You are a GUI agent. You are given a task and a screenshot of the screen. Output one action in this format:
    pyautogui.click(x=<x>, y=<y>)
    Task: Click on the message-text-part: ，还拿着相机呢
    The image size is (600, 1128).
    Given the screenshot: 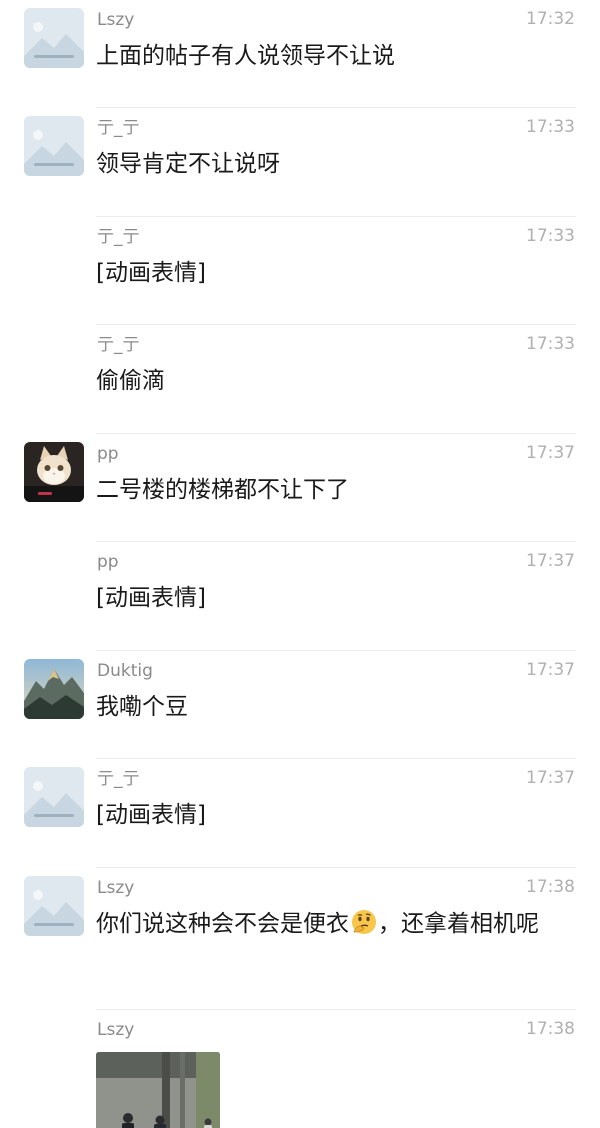 What is the action you would take?
    pyautogui.click(x=458, y=924)
    